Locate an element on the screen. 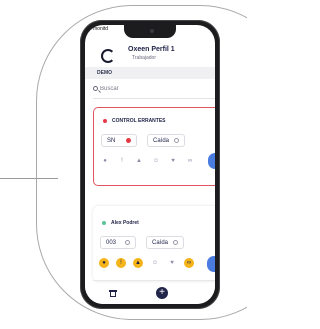 This screenshot has width=320, height=329. connector-line is located at coordinates (29, 178).